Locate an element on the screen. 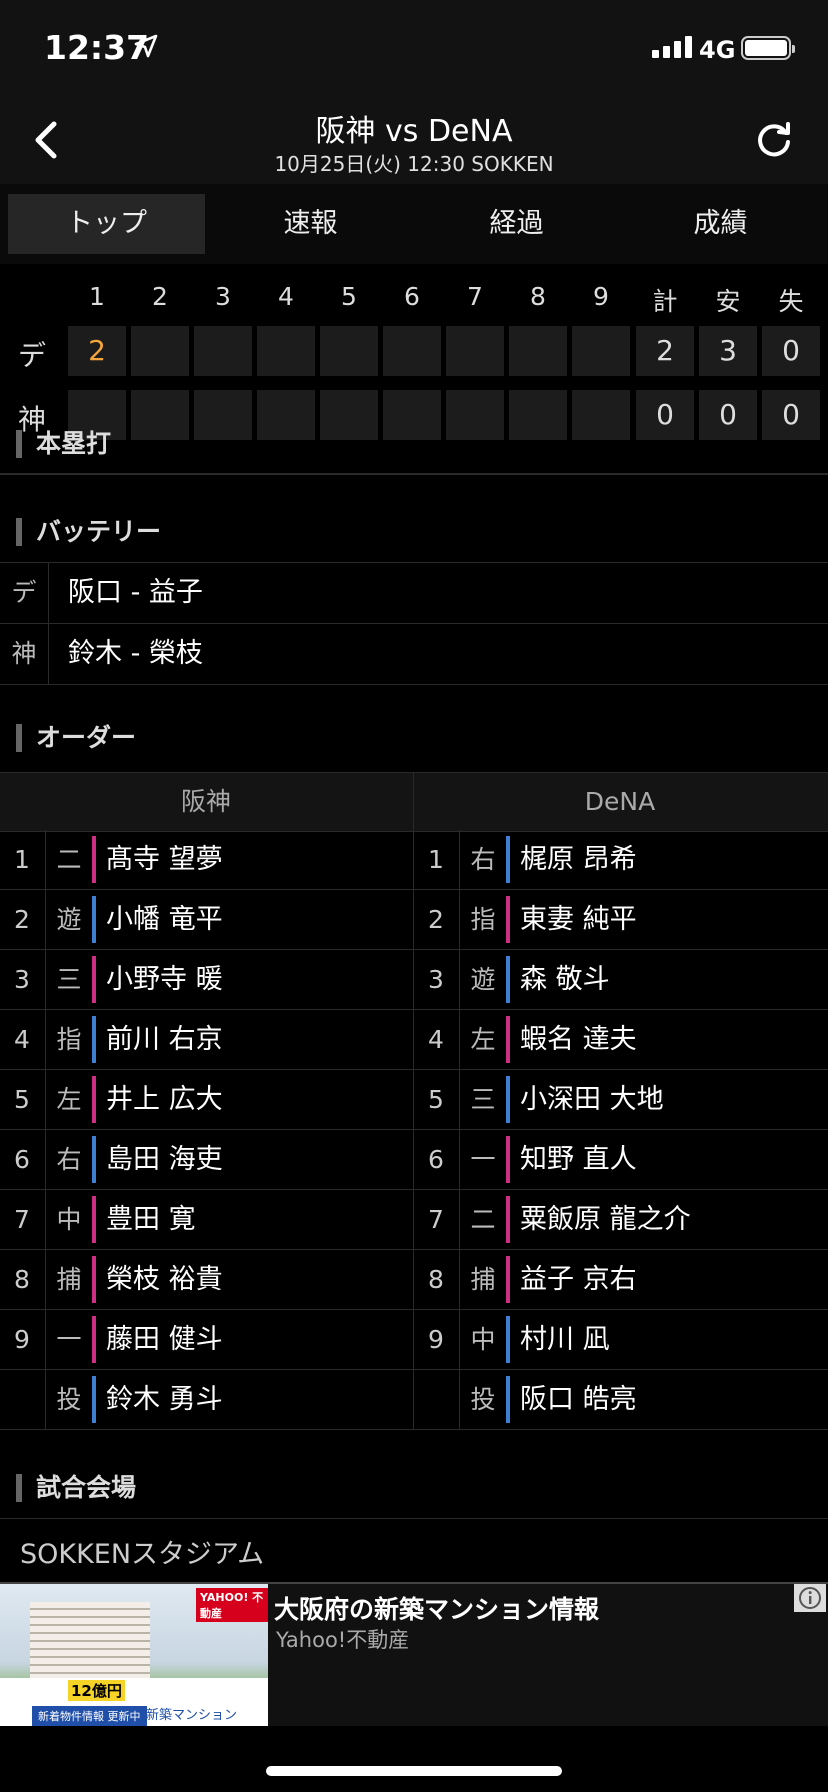  player-name: 益子 京右 is located at coordinates (578, 1279).